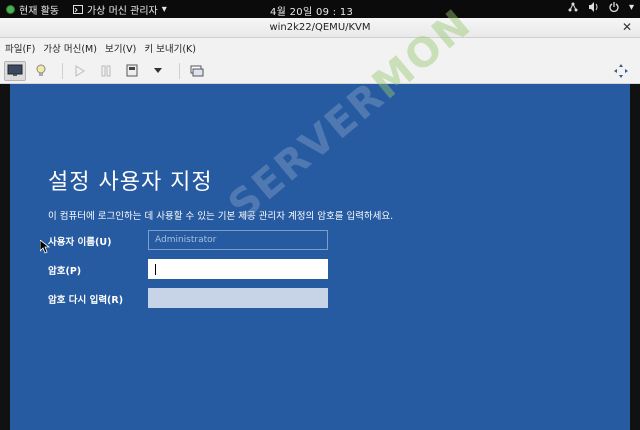 This screenshot has height=430, width=640. What do you see at coordinates (20, 48) in the screenshot?
I see `menu-file: 파일(F)` at bounding box center [20, 48].